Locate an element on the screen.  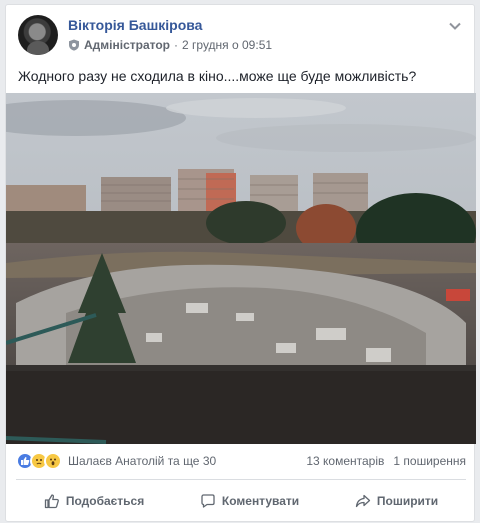
wow-icon is located at coordinates (53, 461).